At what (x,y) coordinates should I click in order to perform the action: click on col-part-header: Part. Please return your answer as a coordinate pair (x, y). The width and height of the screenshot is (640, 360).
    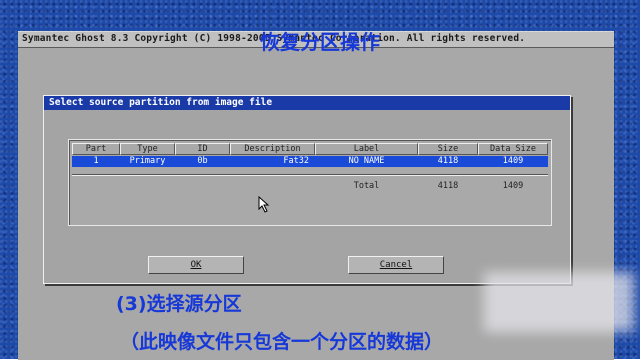
    Looking at the image, I should click on (96, 149).